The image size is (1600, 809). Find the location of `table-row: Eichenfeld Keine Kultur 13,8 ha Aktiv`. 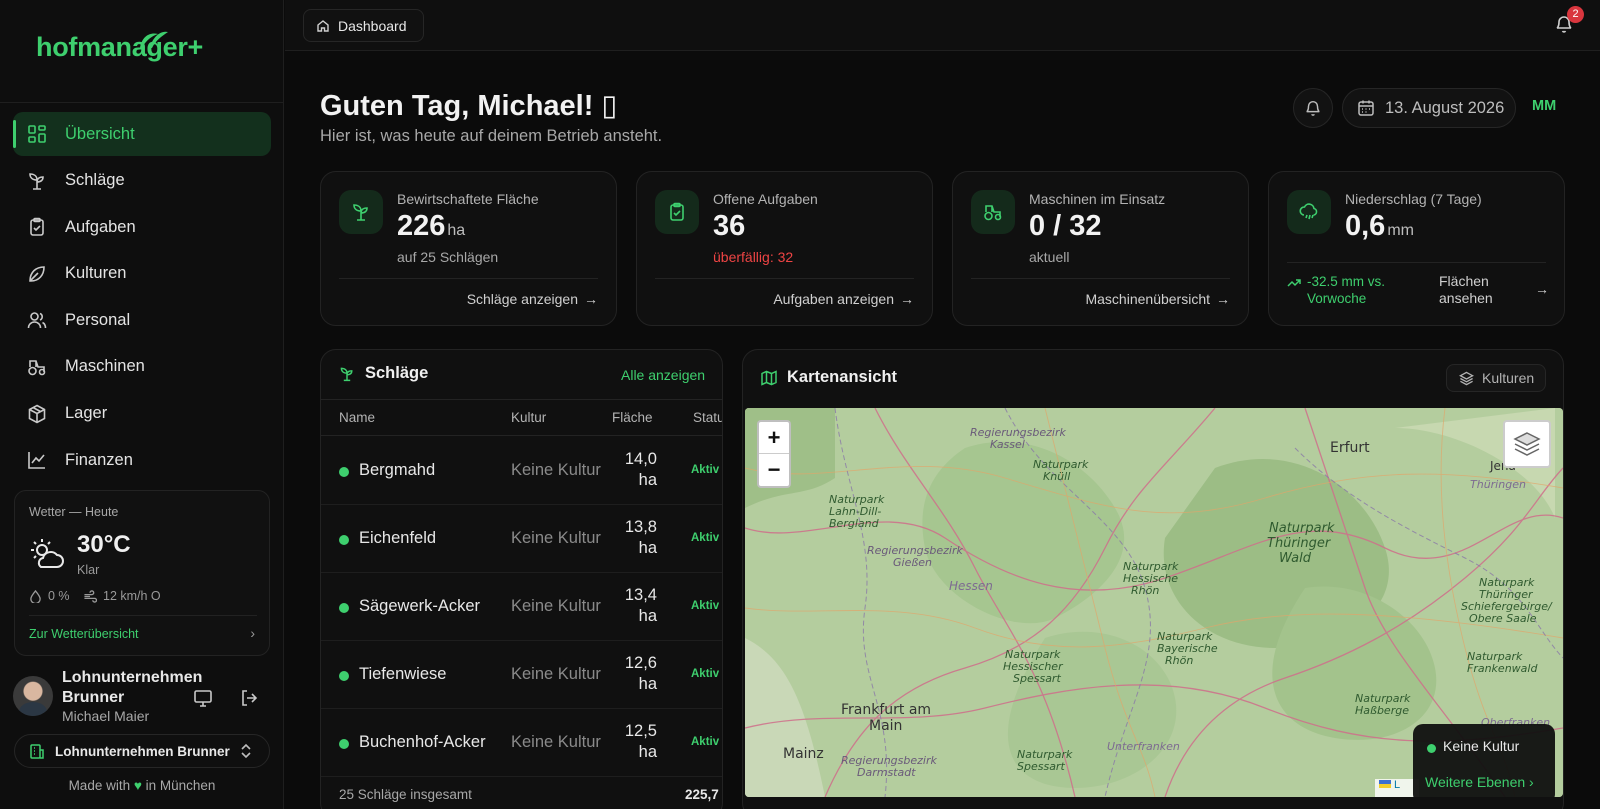

table-row: Eichenfeld Keine Kultur 13,8 ha Aktiv is located at coordinates (521, 539).